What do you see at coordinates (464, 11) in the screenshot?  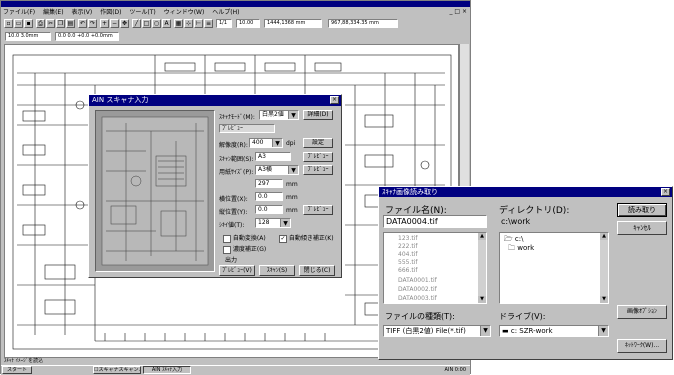 I see `close-button: ×` at bounding box center [464, 11].